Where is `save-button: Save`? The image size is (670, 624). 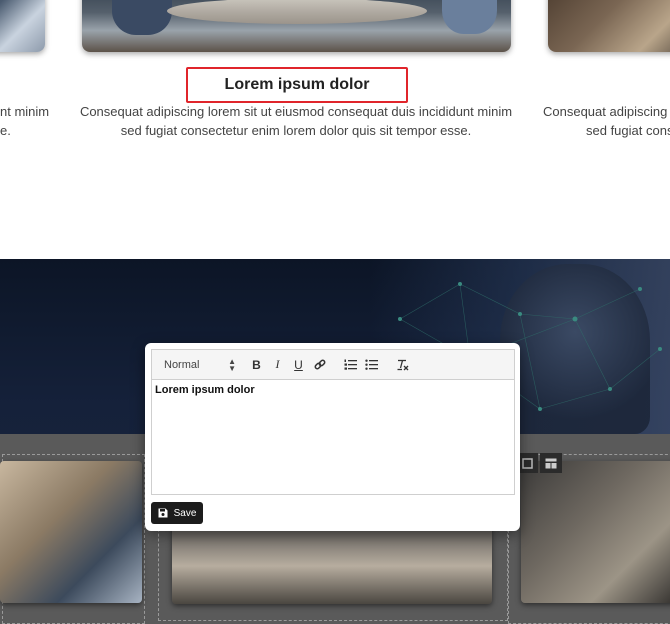
save-button: Save is located at coordinates (177, 513).